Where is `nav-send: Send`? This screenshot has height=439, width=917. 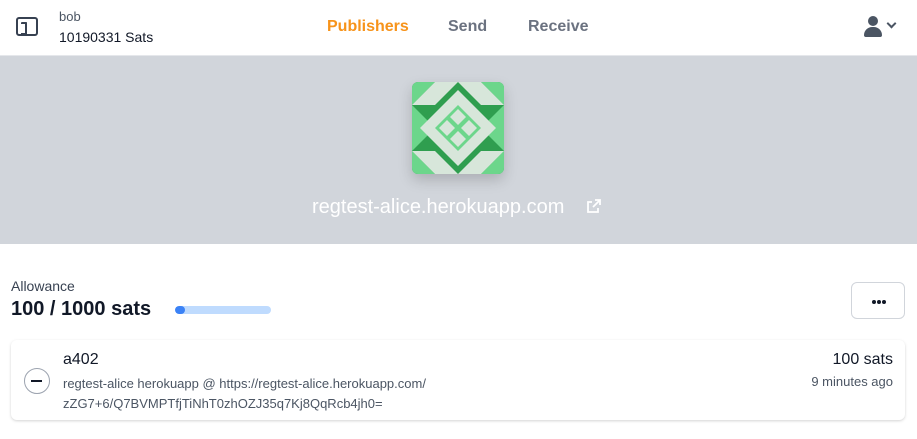 nav-send: Send is located at coordinates (467, 27).